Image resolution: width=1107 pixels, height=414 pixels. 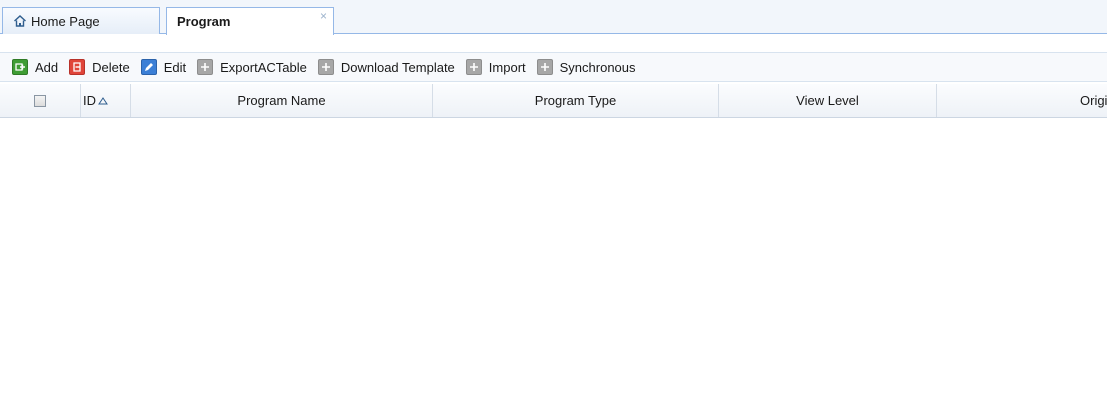 I want to click on import-label: Import, so click(x=507, y=67).